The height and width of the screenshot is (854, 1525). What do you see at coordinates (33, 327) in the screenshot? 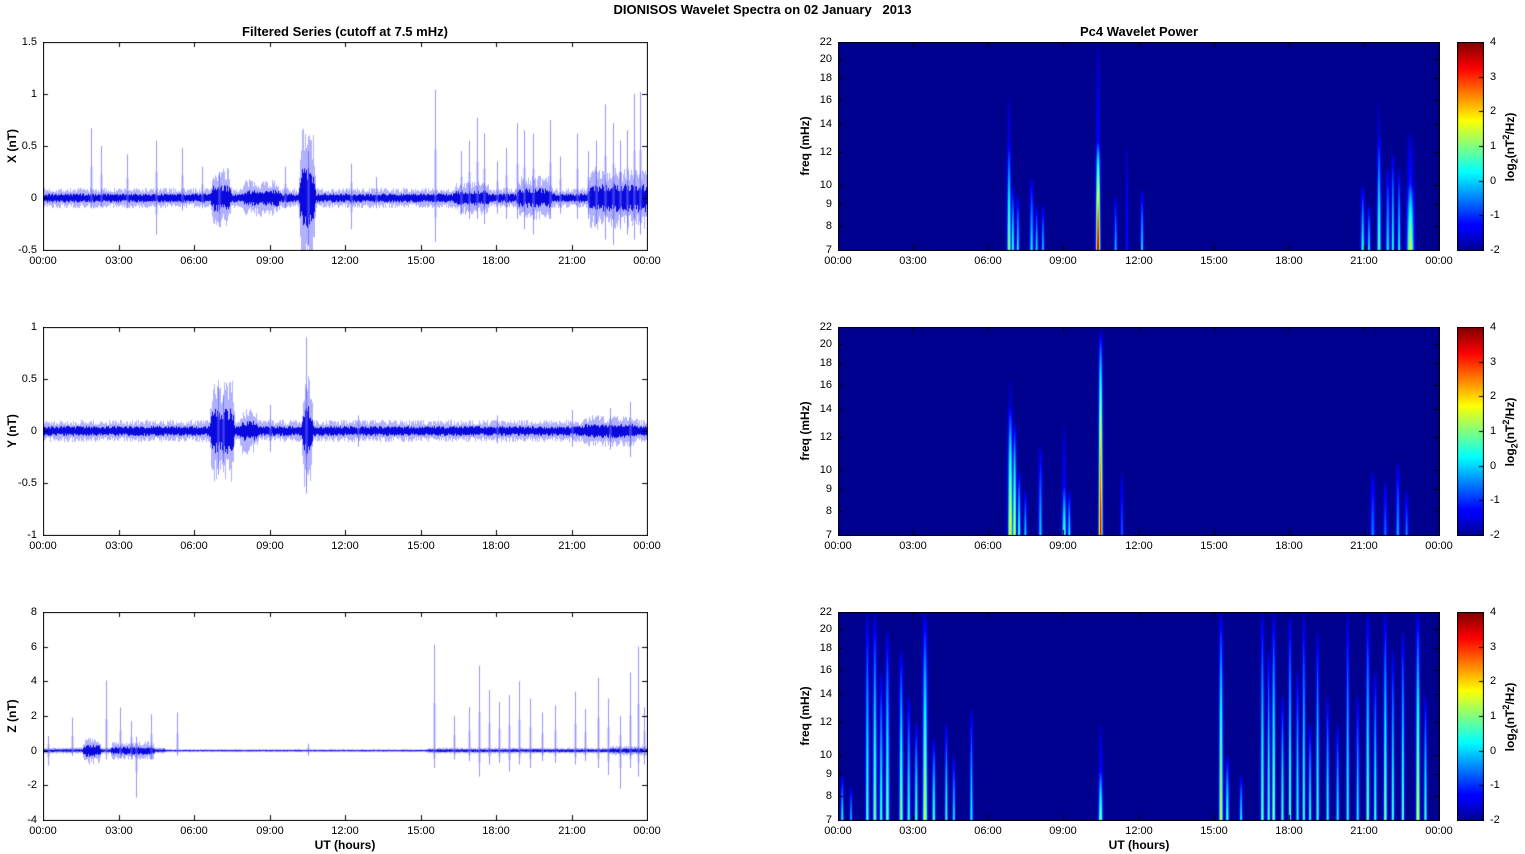
I see `y-tick-label: 1` at bounding box center [33, 327].